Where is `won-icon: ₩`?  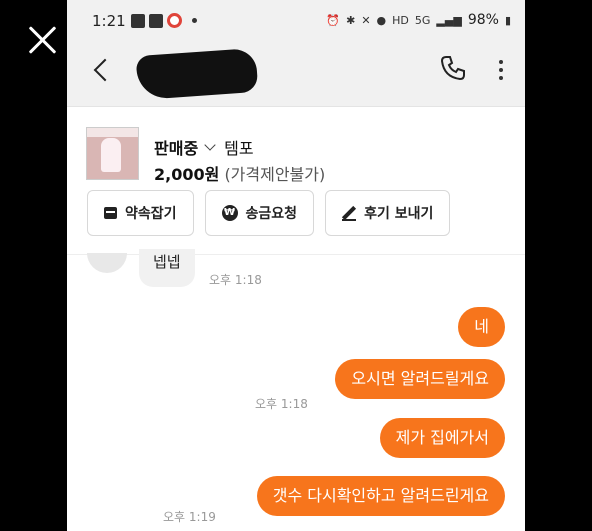
won-icon: ₩ is located at coordinates (229, 213).